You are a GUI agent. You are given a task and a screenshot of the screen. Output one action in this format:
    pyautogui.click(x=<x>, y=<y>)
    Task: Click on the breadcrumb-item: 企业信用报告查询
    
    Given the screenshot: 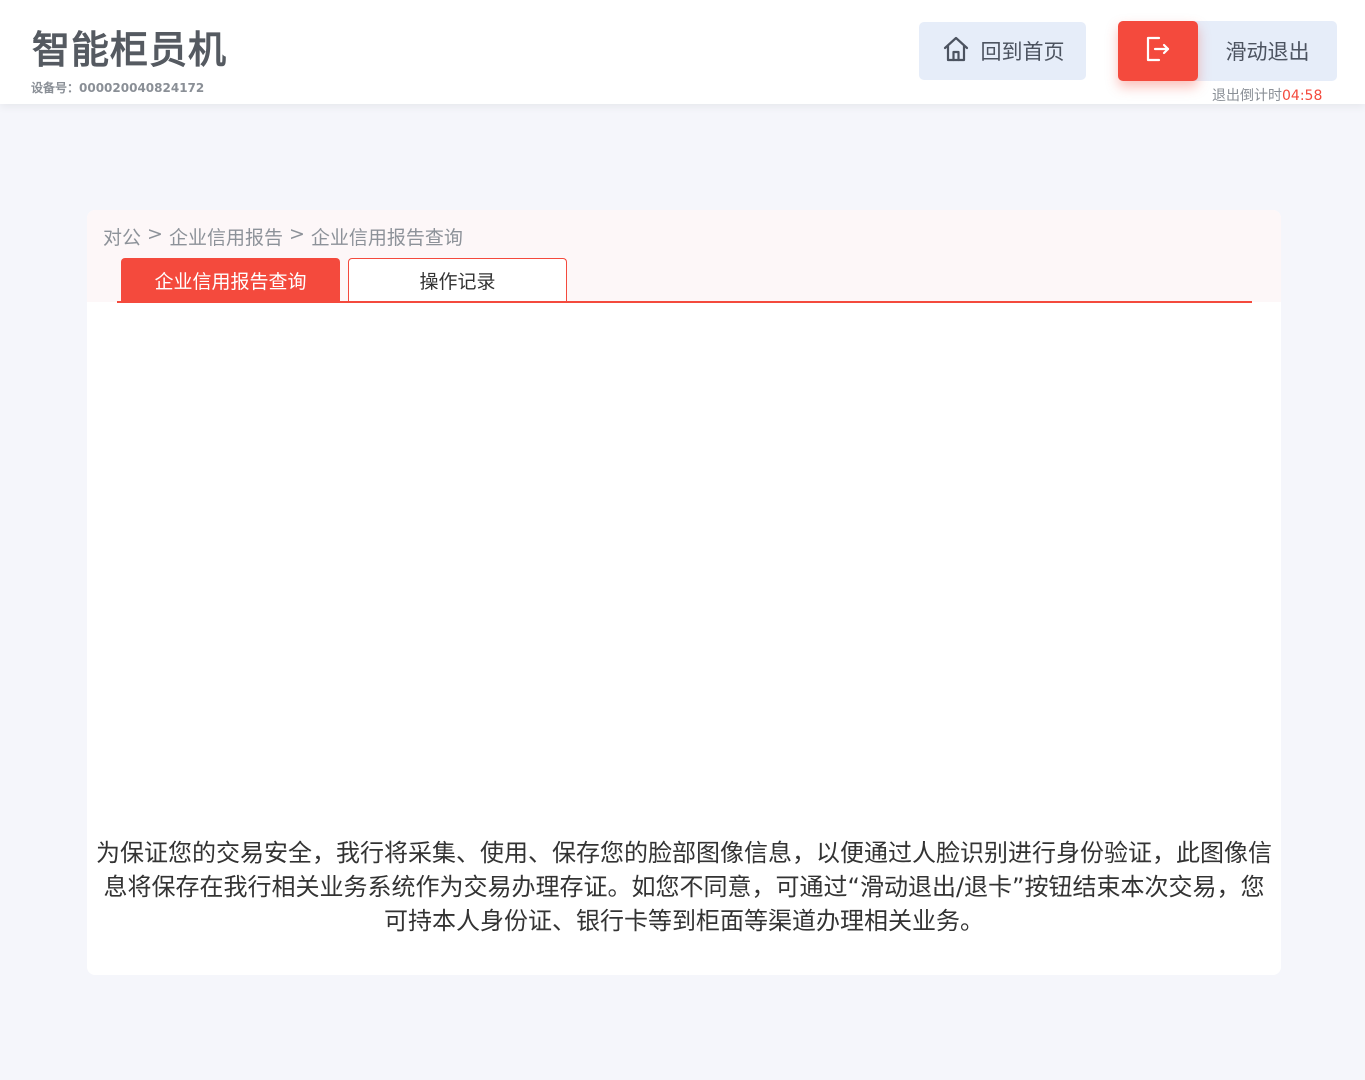 What is the action you would take?
    pyautogui.click(x=386, y=238)
    